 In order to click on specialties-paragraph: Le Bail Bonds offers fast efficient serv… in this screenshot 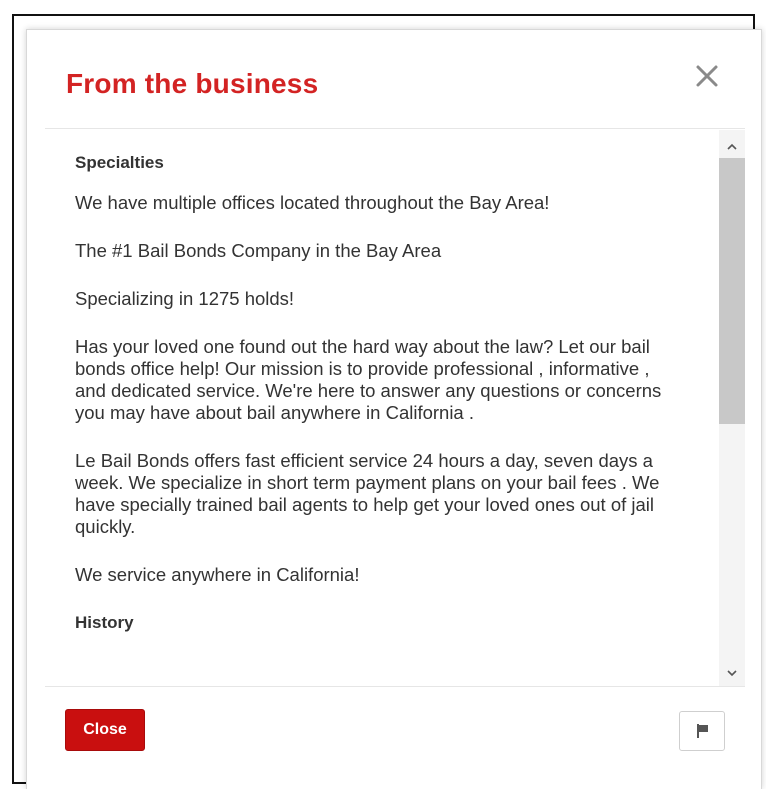, I will do `click(367, 493)`.